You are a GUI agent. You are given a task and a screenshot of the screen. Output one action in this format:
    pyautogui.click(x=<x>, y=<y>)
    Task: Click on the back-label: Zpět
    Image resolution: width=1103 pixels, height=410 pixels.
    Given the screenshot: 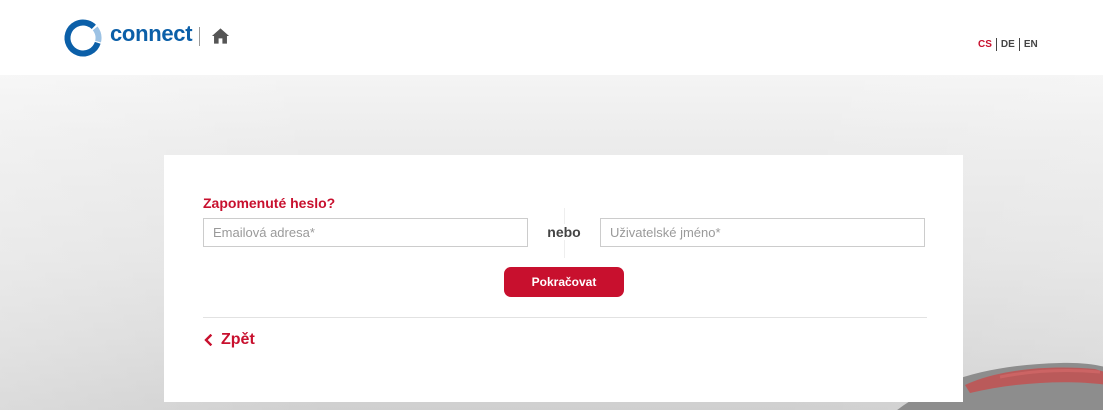 What is the action you would take?
    pyautogui.click(x=238, y=339)
    